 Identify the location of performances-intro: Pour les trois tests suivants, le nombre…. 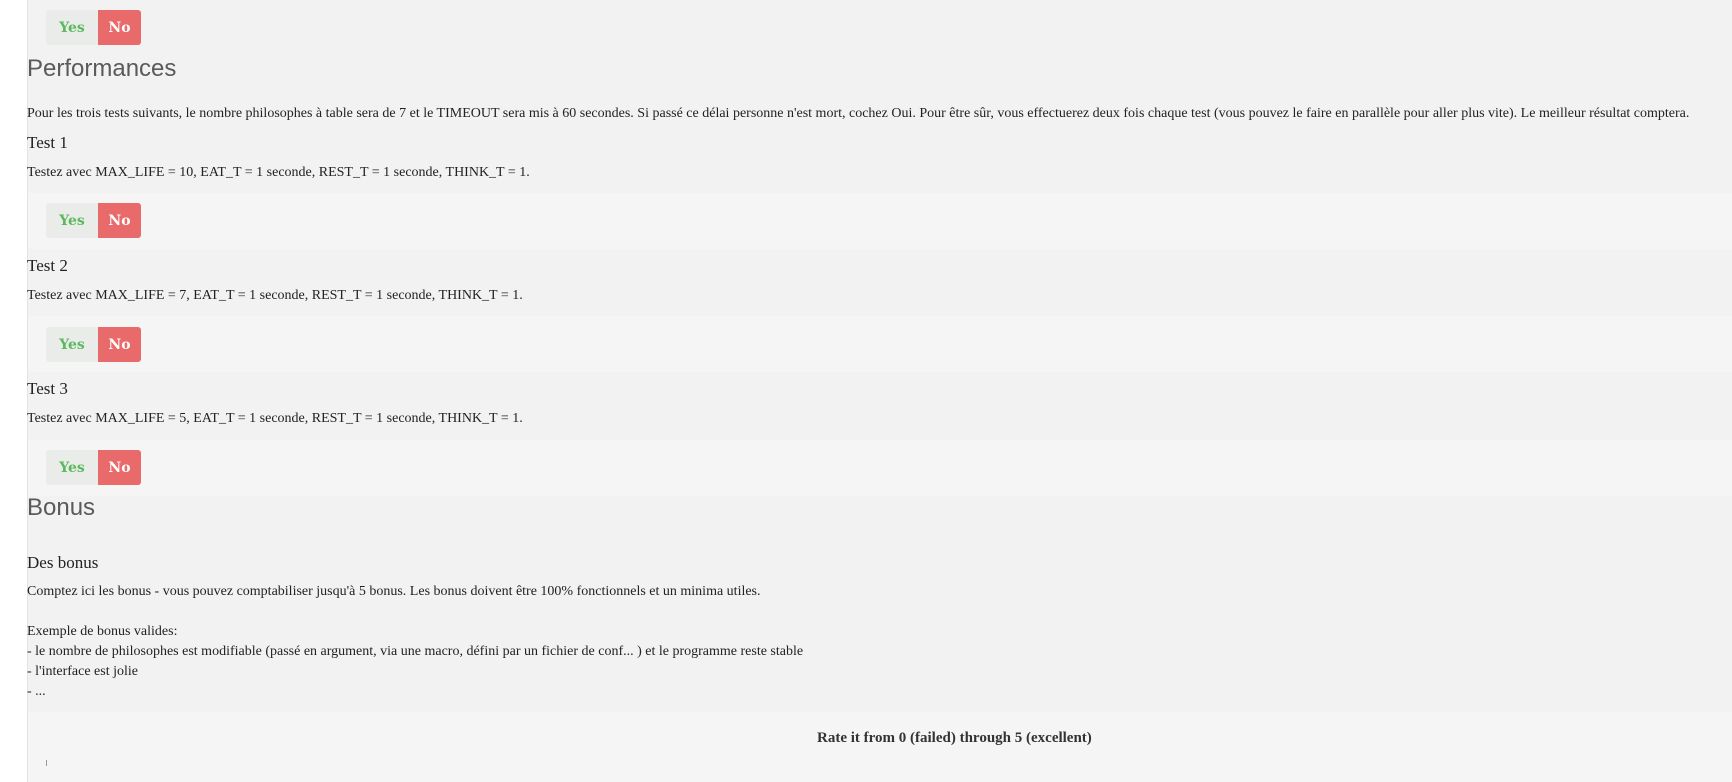
(858, 113).